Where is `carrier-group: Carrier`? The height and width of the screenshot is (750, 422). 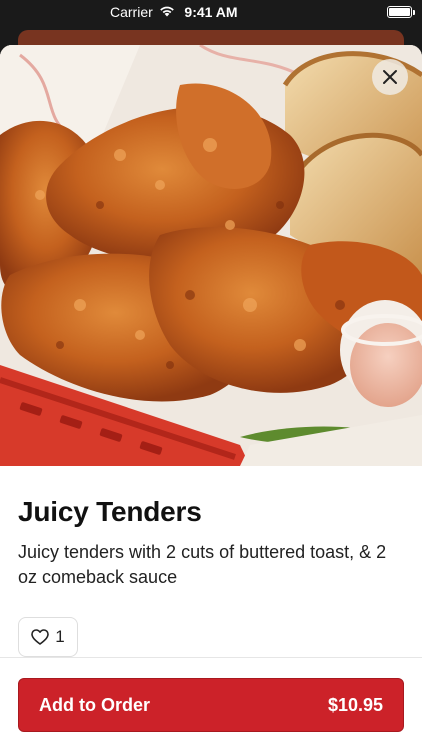
carrier-group: Carrier is located at coordinates (142, 12).